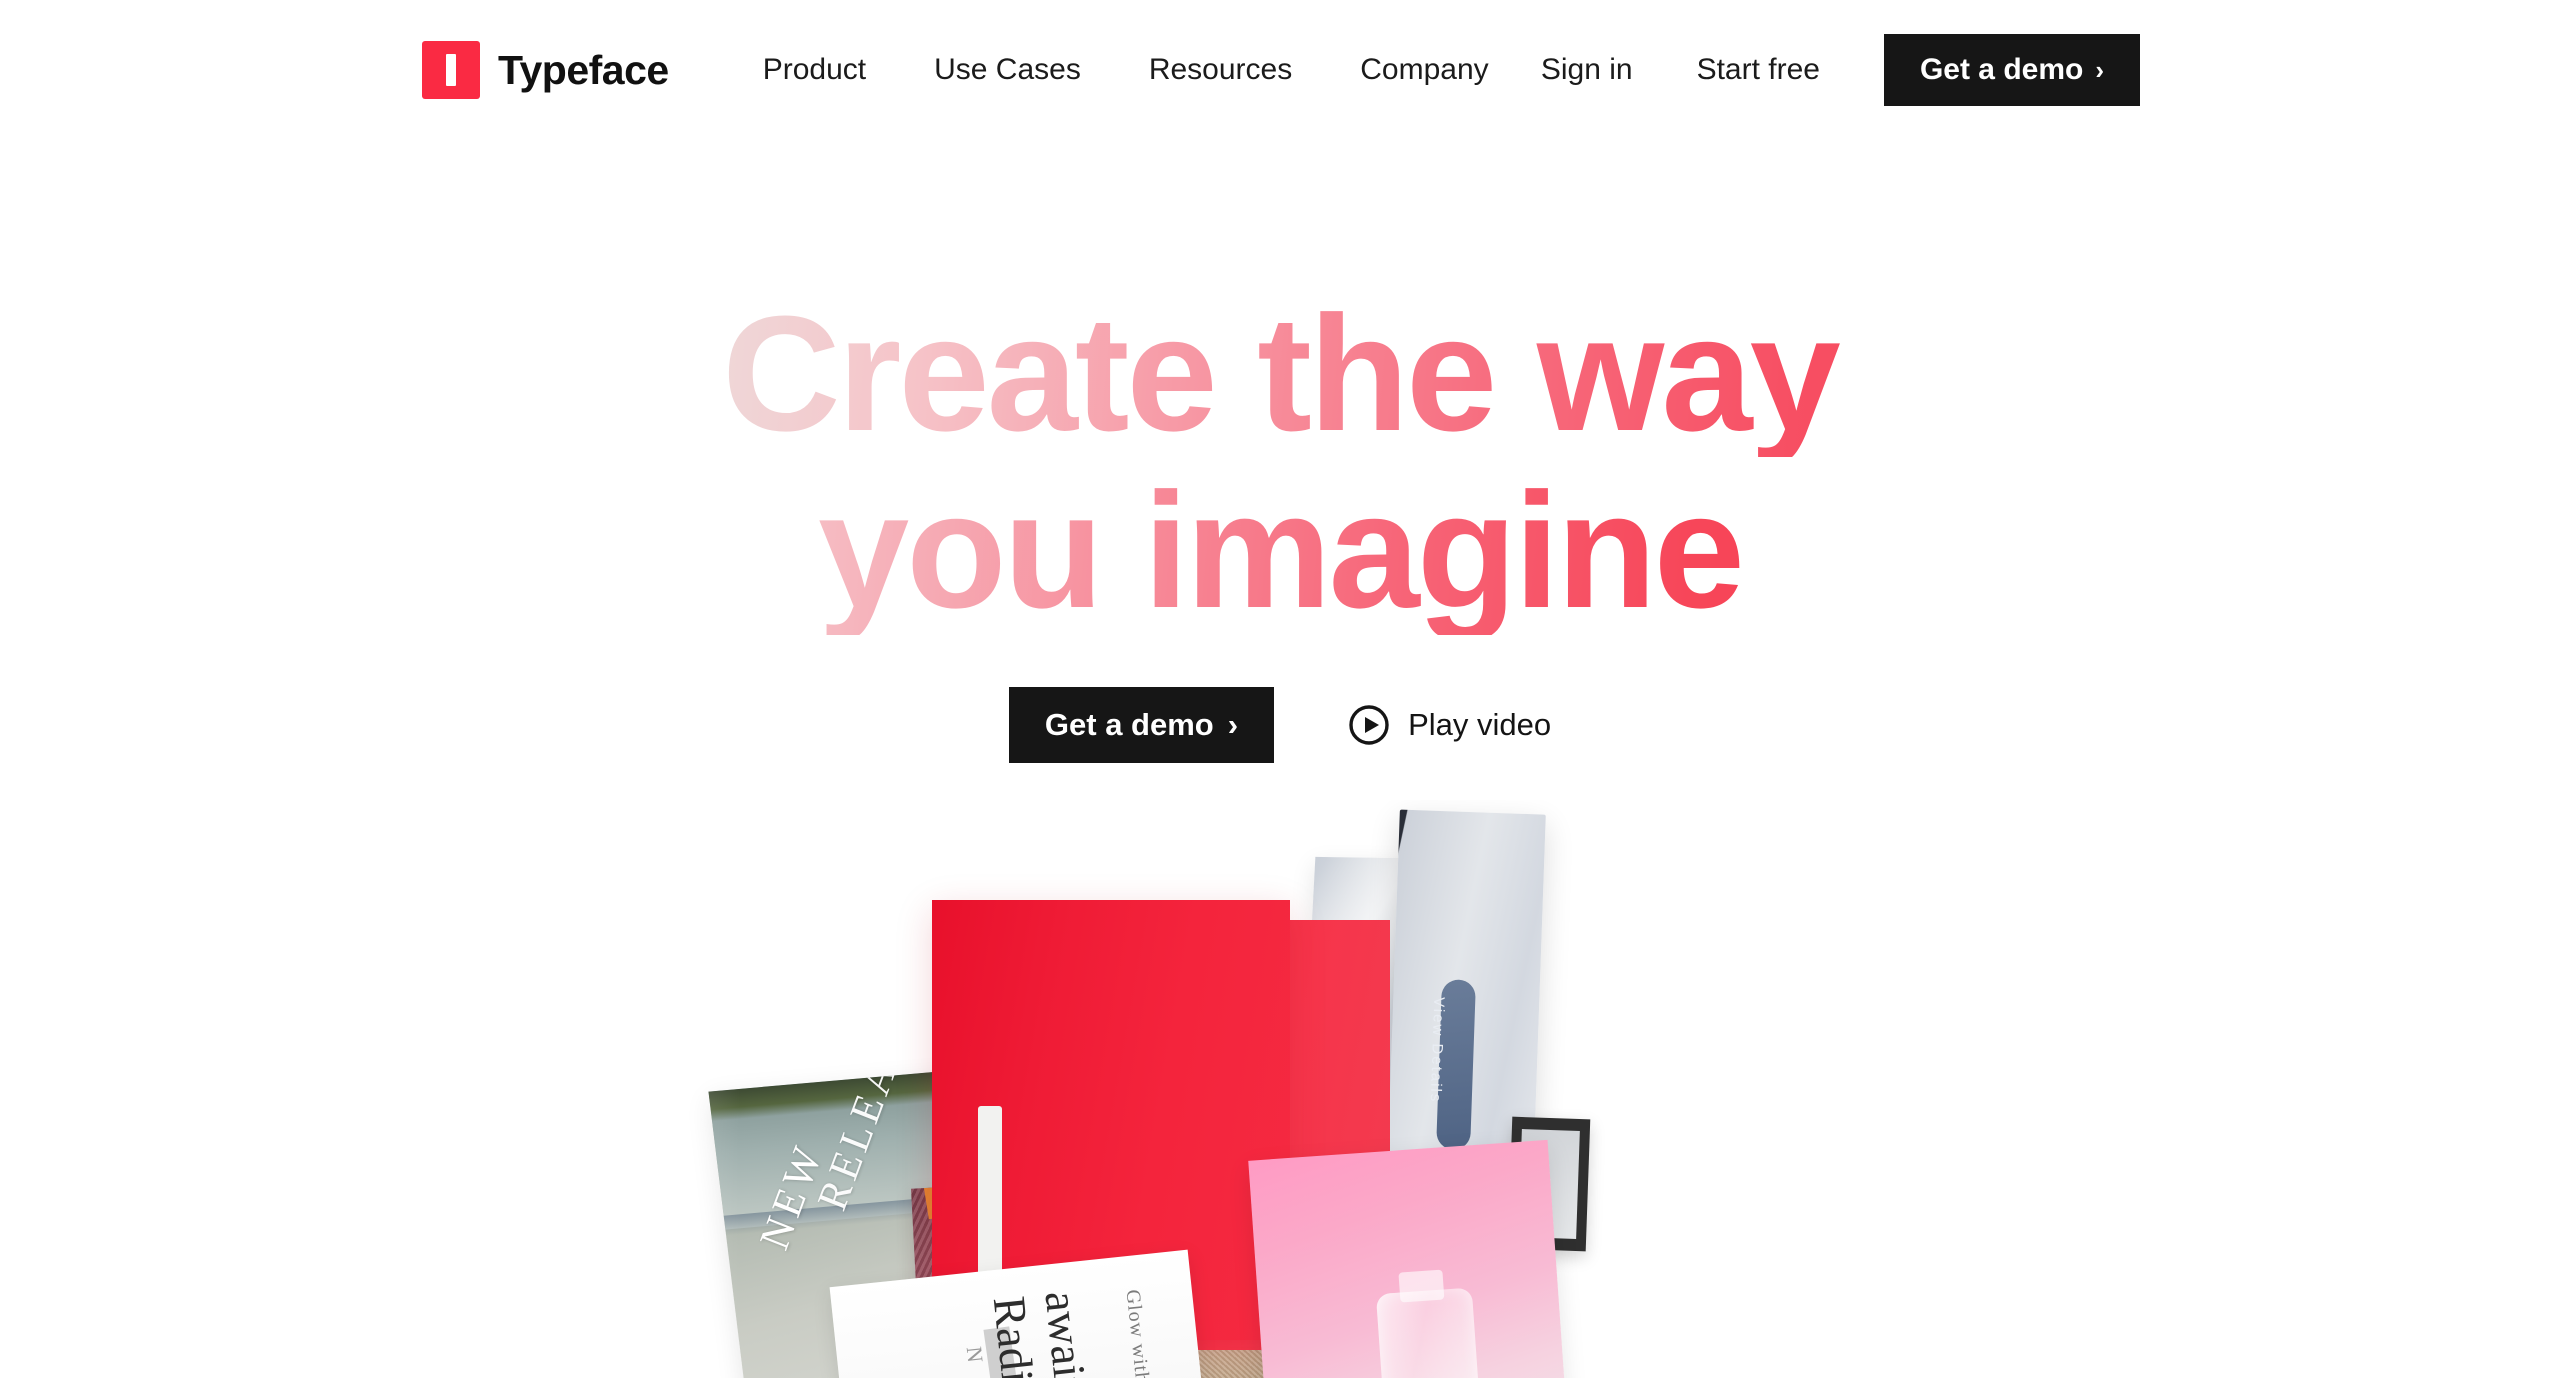  I want to click on typeface-logo-icon, so click(451, 70).